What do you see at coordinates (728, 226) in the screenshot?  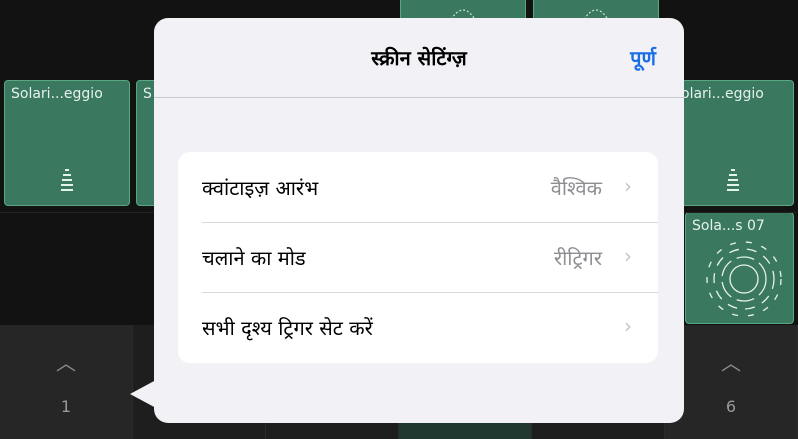 I see `cell-label: Sola...s 07` at bounding box center [728, 226].